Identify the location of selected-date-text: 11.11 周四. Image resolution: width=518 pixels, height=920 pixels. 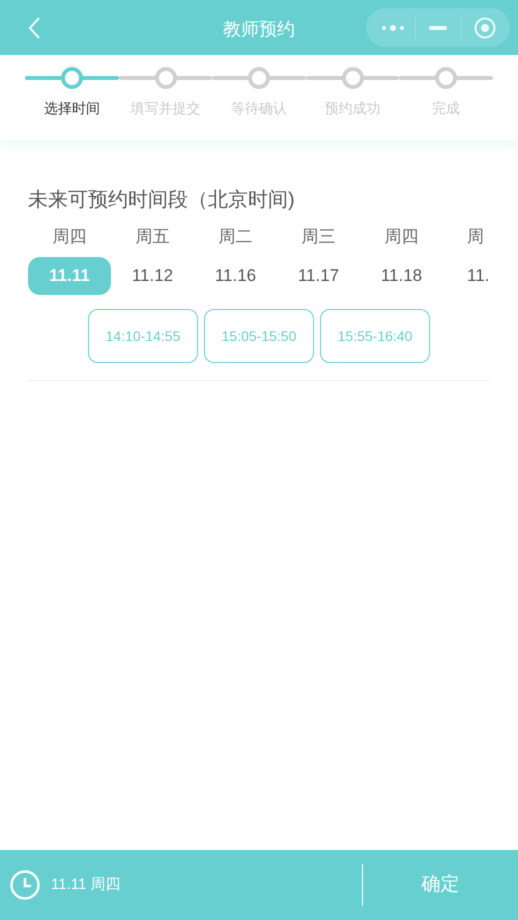
(85, 884).